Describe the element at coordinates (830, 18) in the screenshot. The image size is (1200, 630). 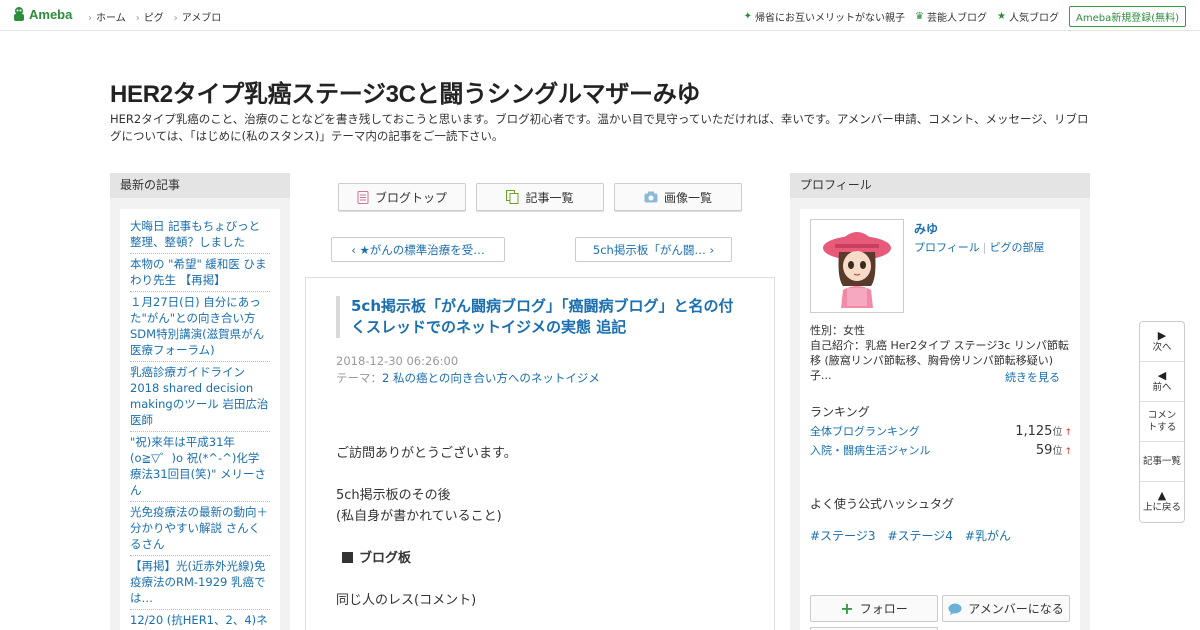
I see `trending-link-label: 帰省にお互いメリットがない親子` at that location.